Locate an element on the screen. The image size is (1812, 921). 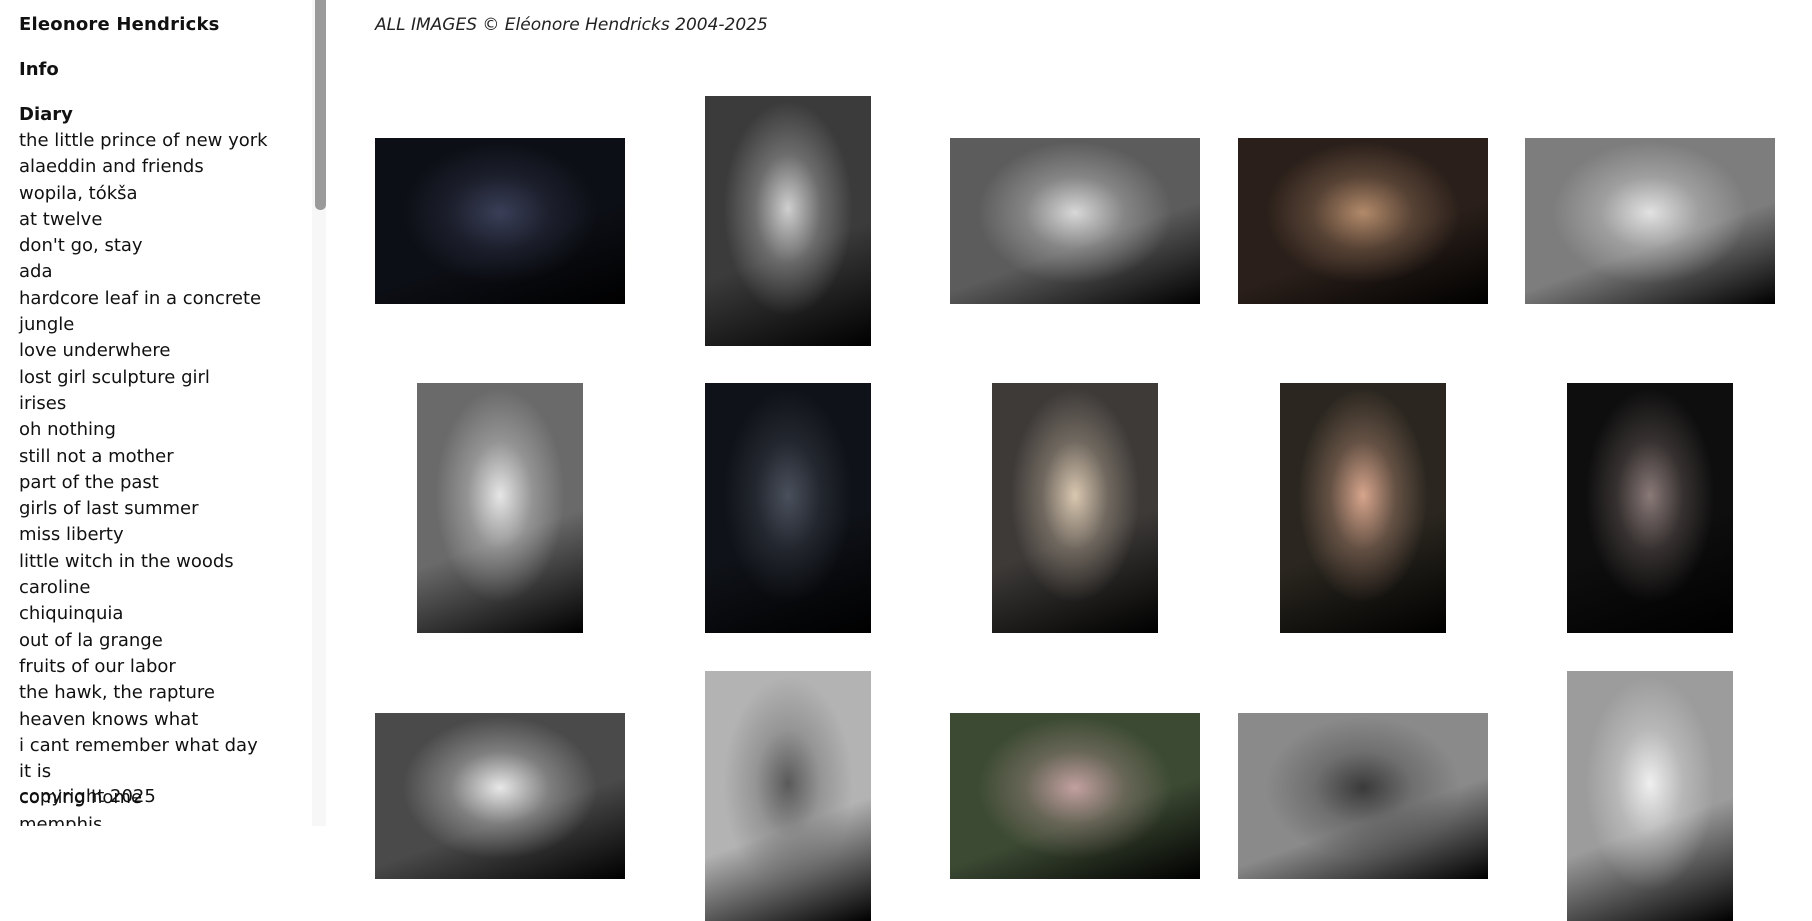
diary-entry-link: the little prince of new york is located at coordinates (144, 141).